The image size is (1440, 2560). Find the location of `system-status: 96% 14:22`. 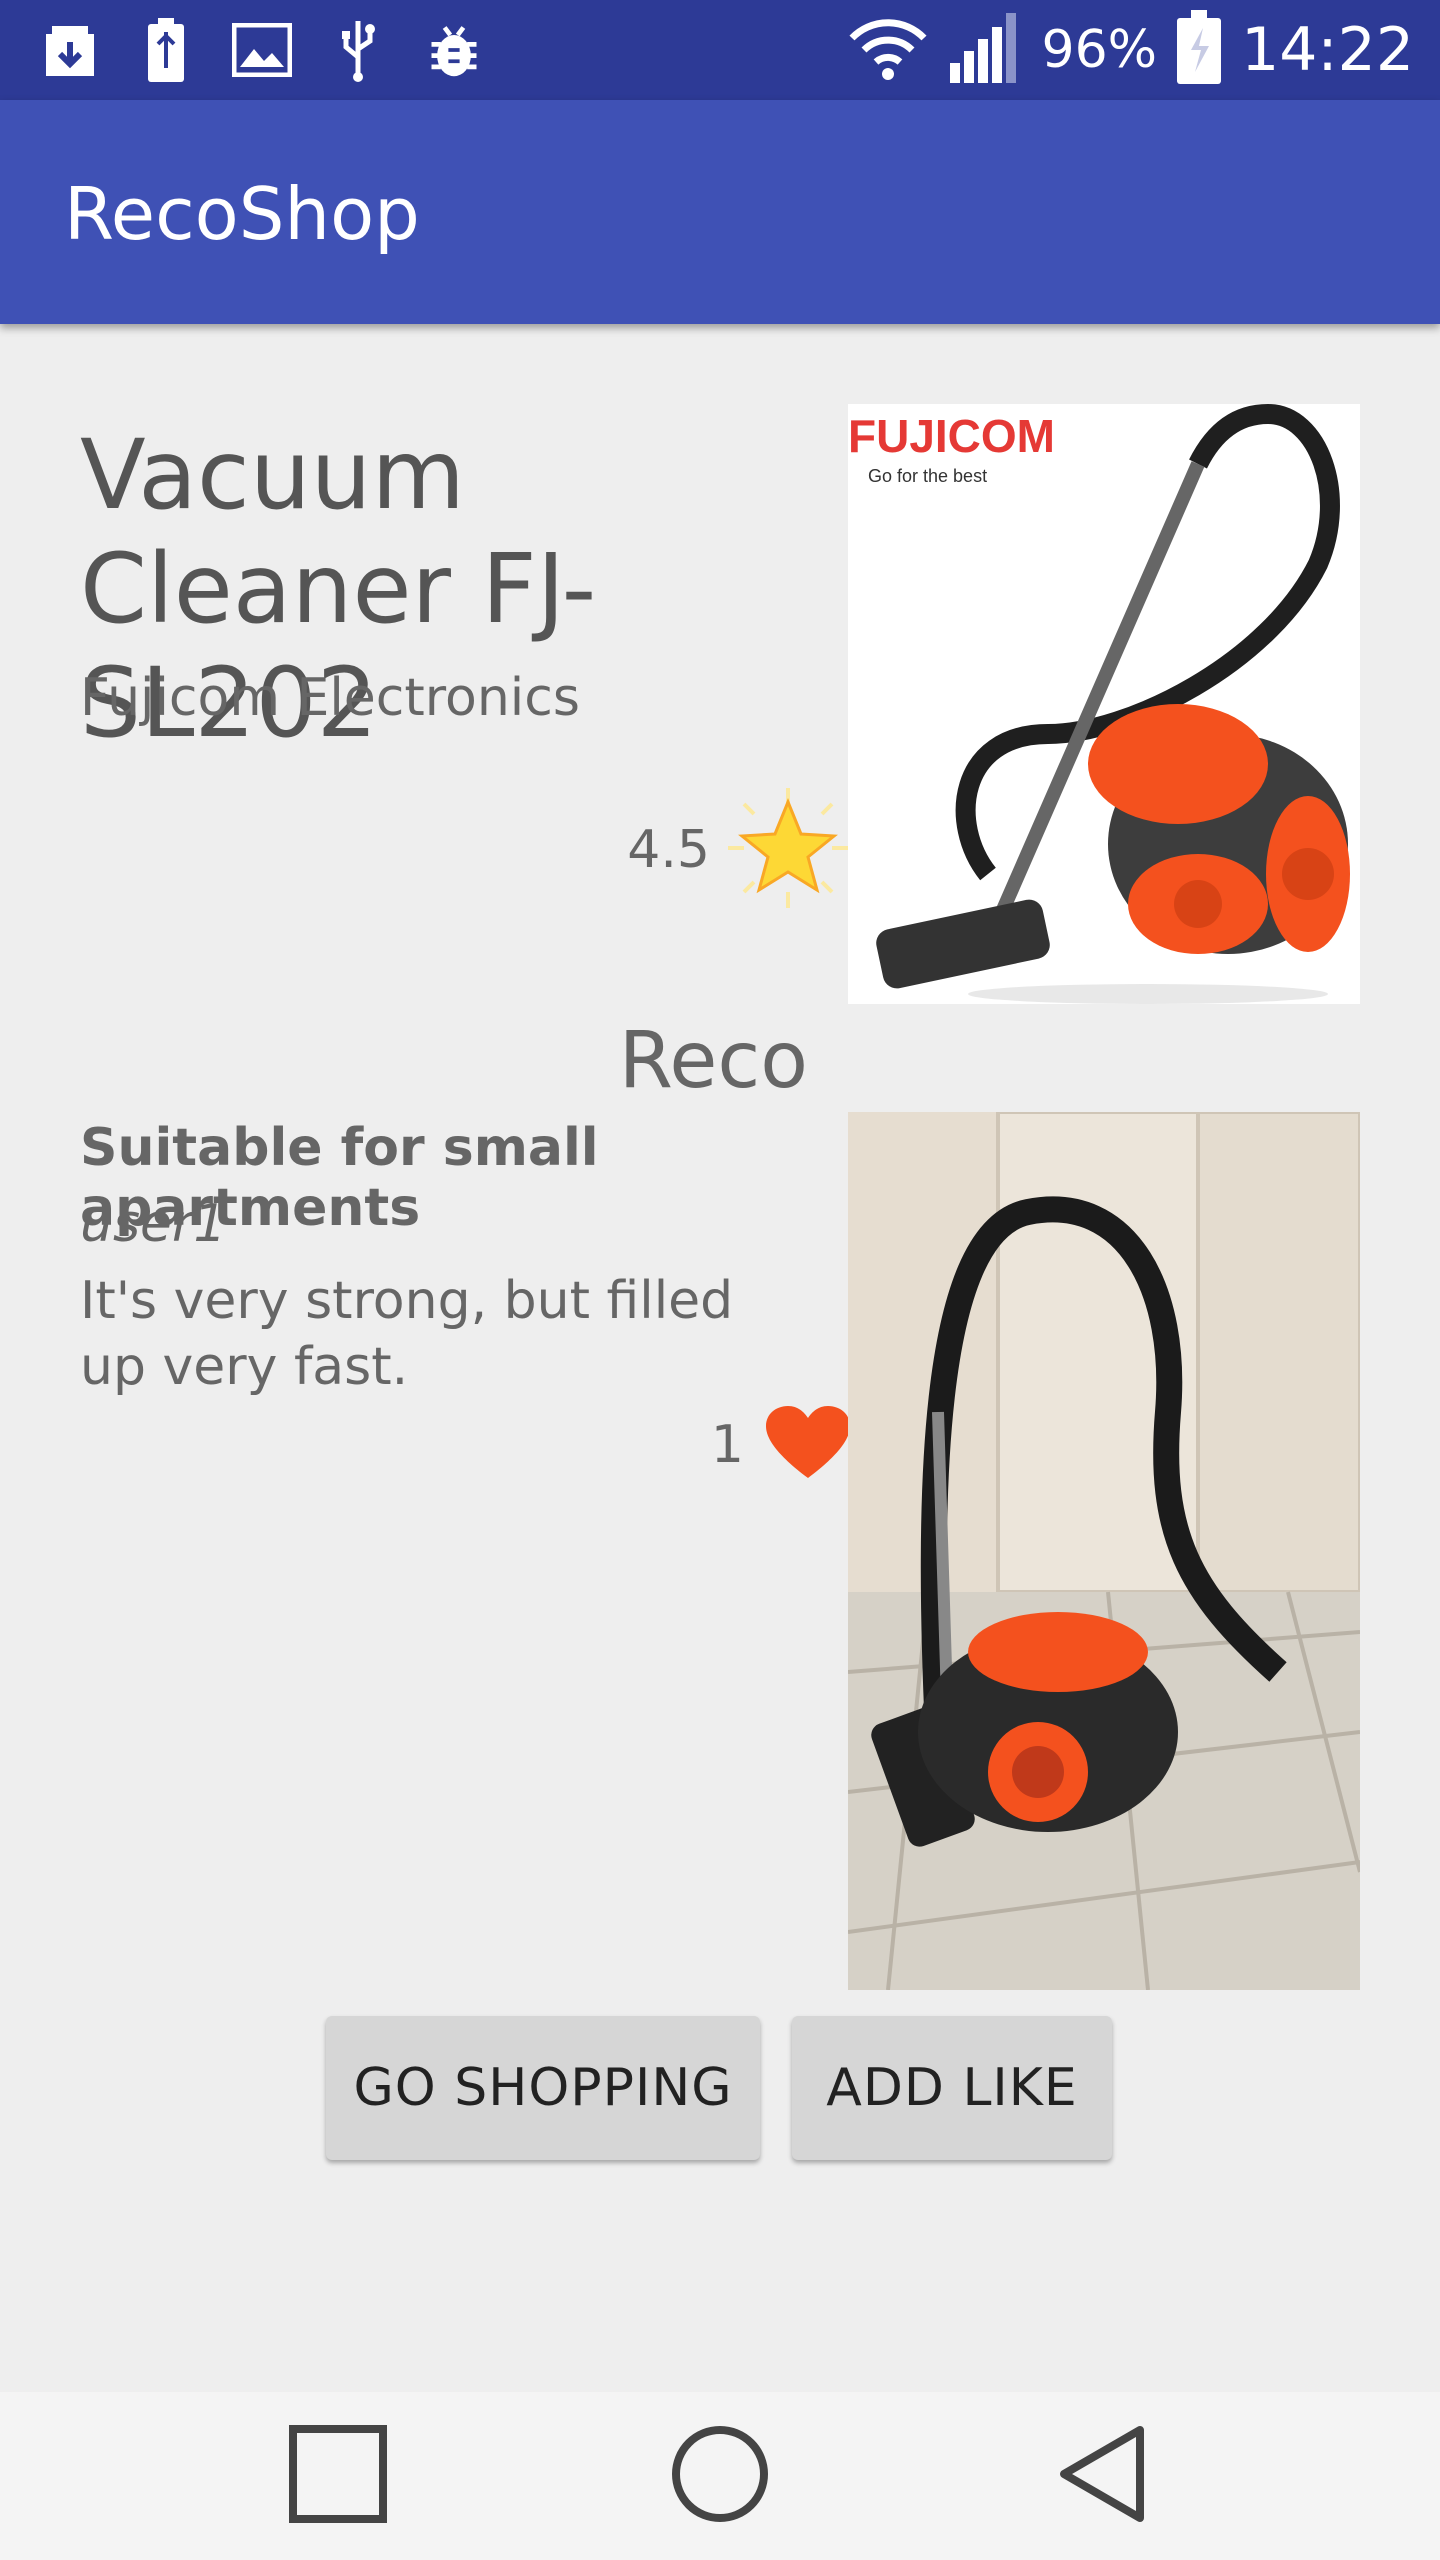

system-status: 96% 14:22 is located at coordinates (1130, 50).